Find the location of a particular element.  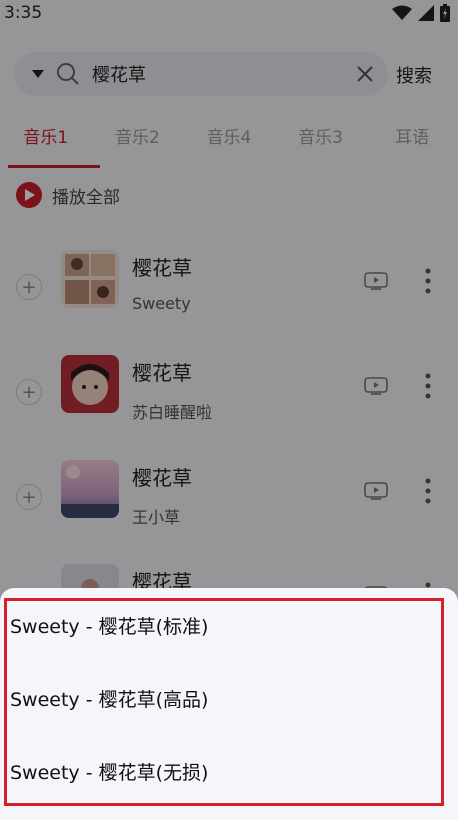

quality-option-lossless: Sweety - 樱花草(无损) is located at coordinates (220, 773).